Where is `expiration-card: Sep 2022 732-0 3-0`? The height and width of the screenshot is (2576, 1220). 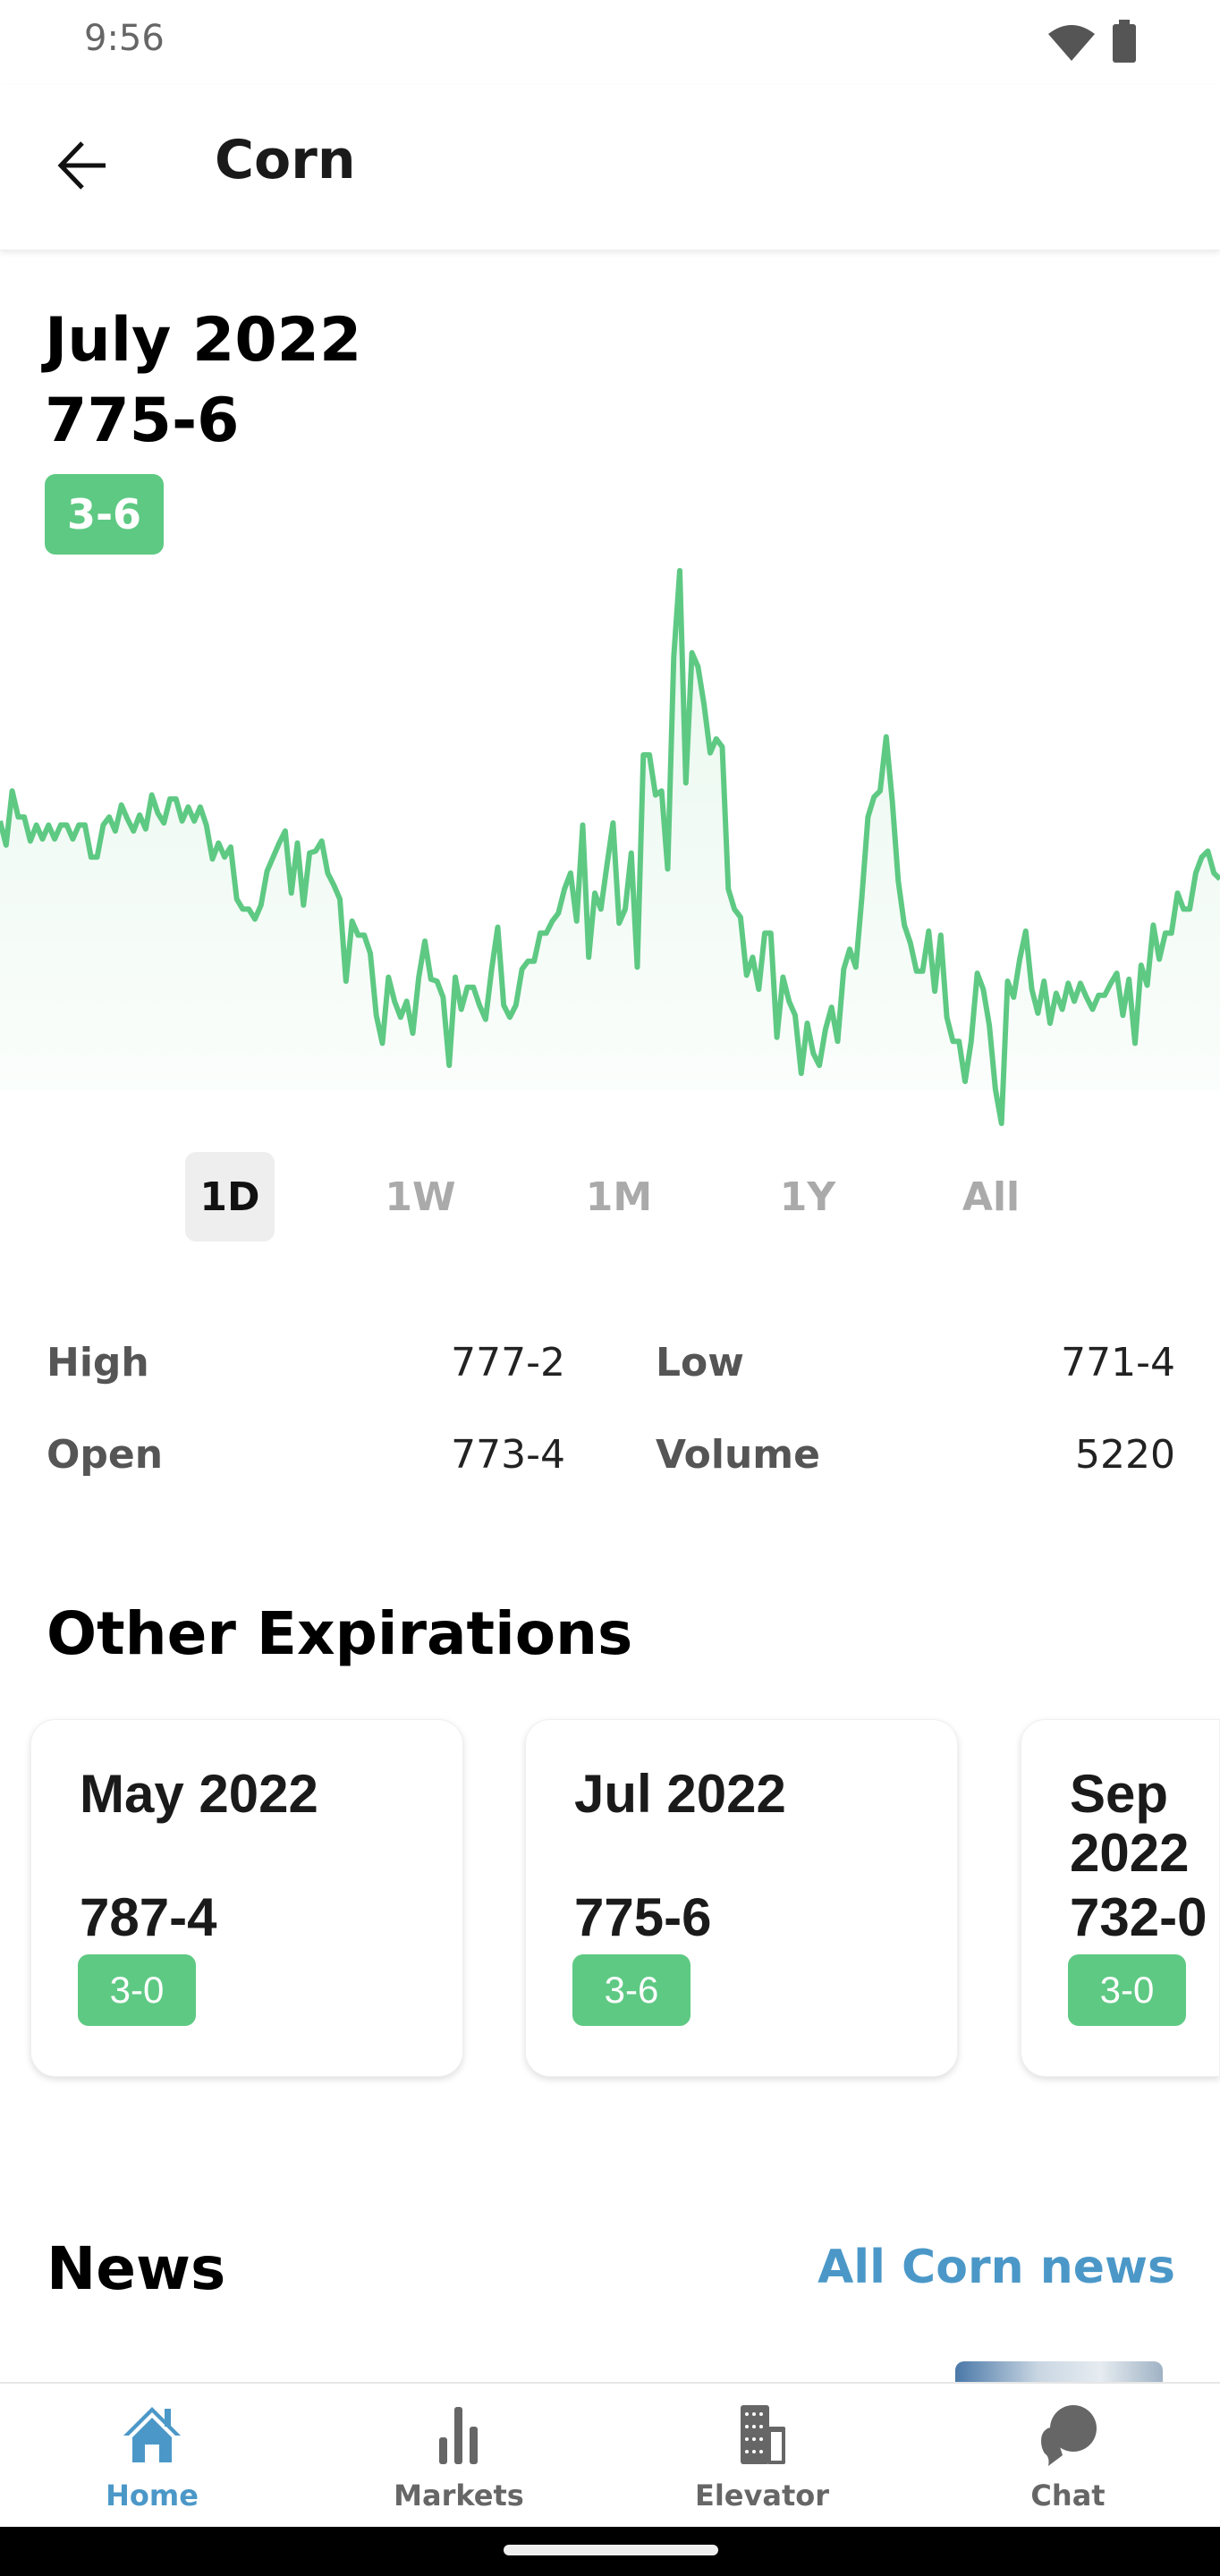
expiration-card: Sep 2022 732-0 3-0 is located at coordinates (1120, 1898).